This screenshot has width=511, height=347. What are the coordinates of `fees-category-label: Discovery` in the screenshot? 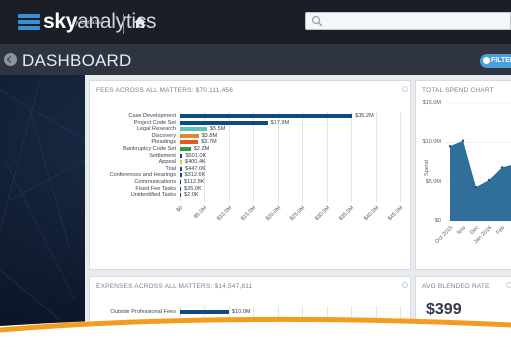 It's located at (163, 135).